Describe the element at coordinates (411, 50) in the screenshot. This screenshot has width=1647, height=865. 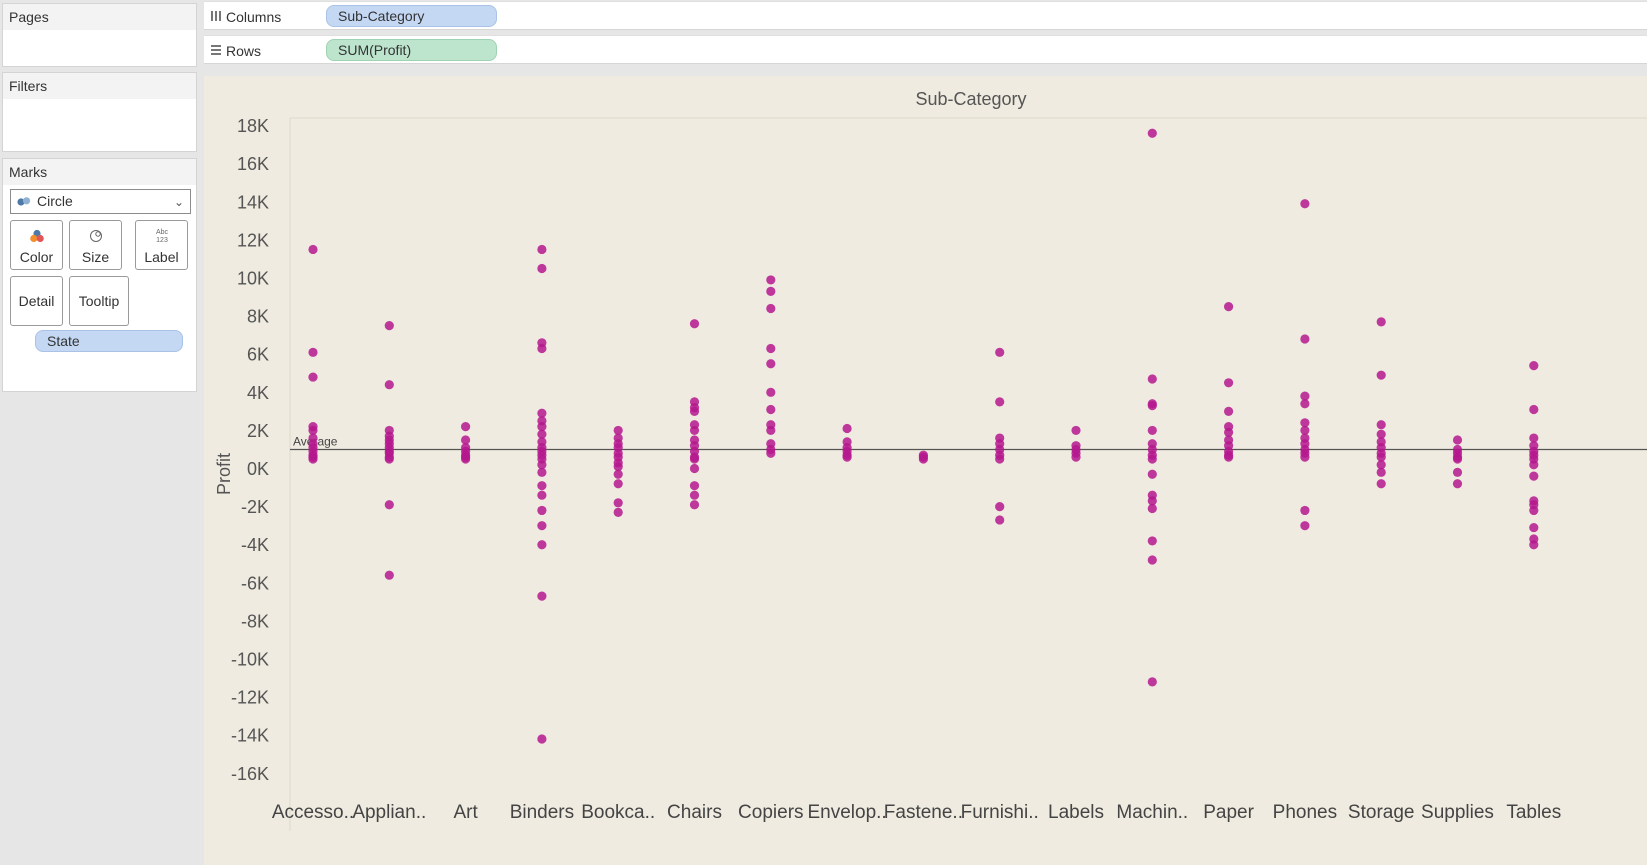
I see `sum-profit-pill: SUM(Profit)` at that location.